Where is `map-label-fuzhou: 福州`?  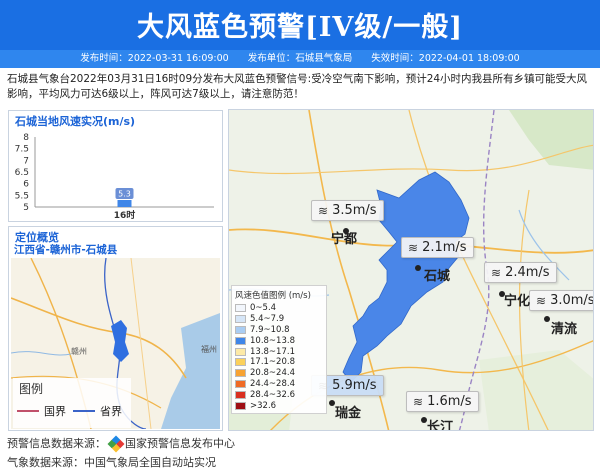 map-label-fuzhou: 福州 is located at coordinates (209, 349).